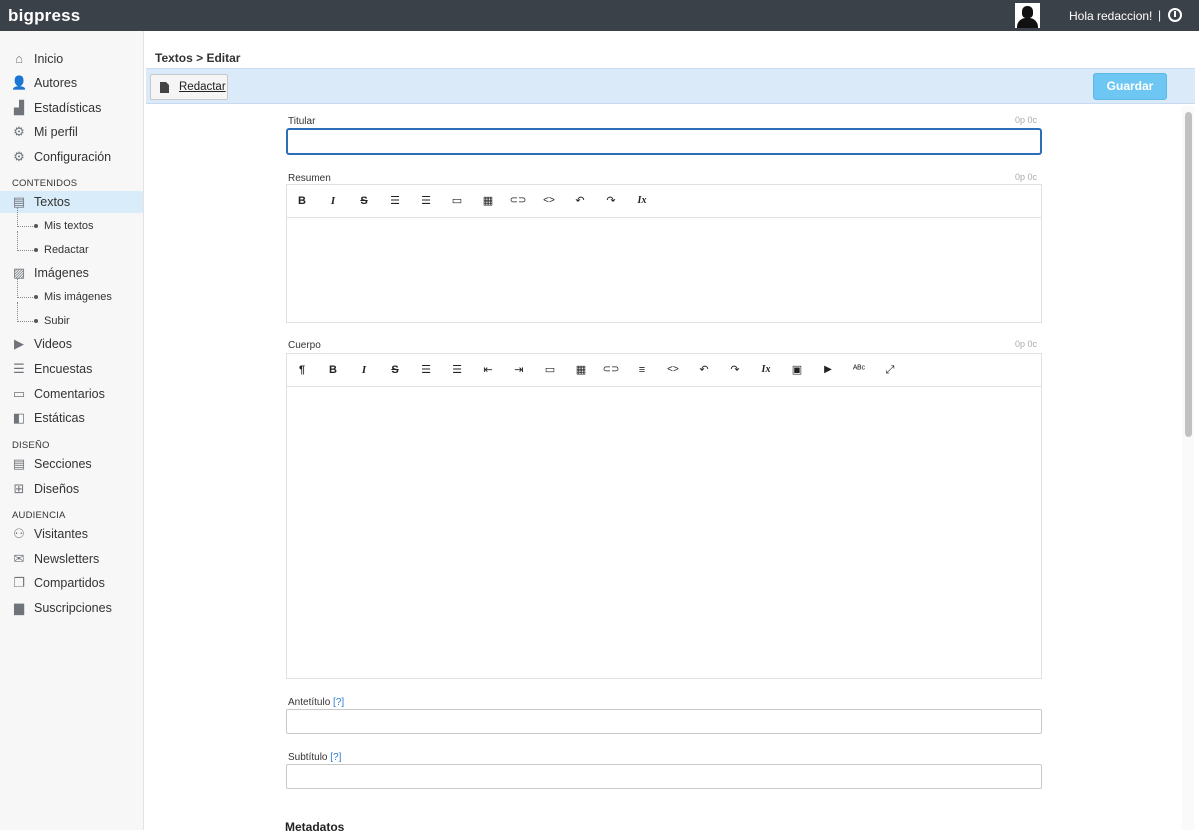  I want to click on sidebar-item-label: Visitantes, so click(61, 534).